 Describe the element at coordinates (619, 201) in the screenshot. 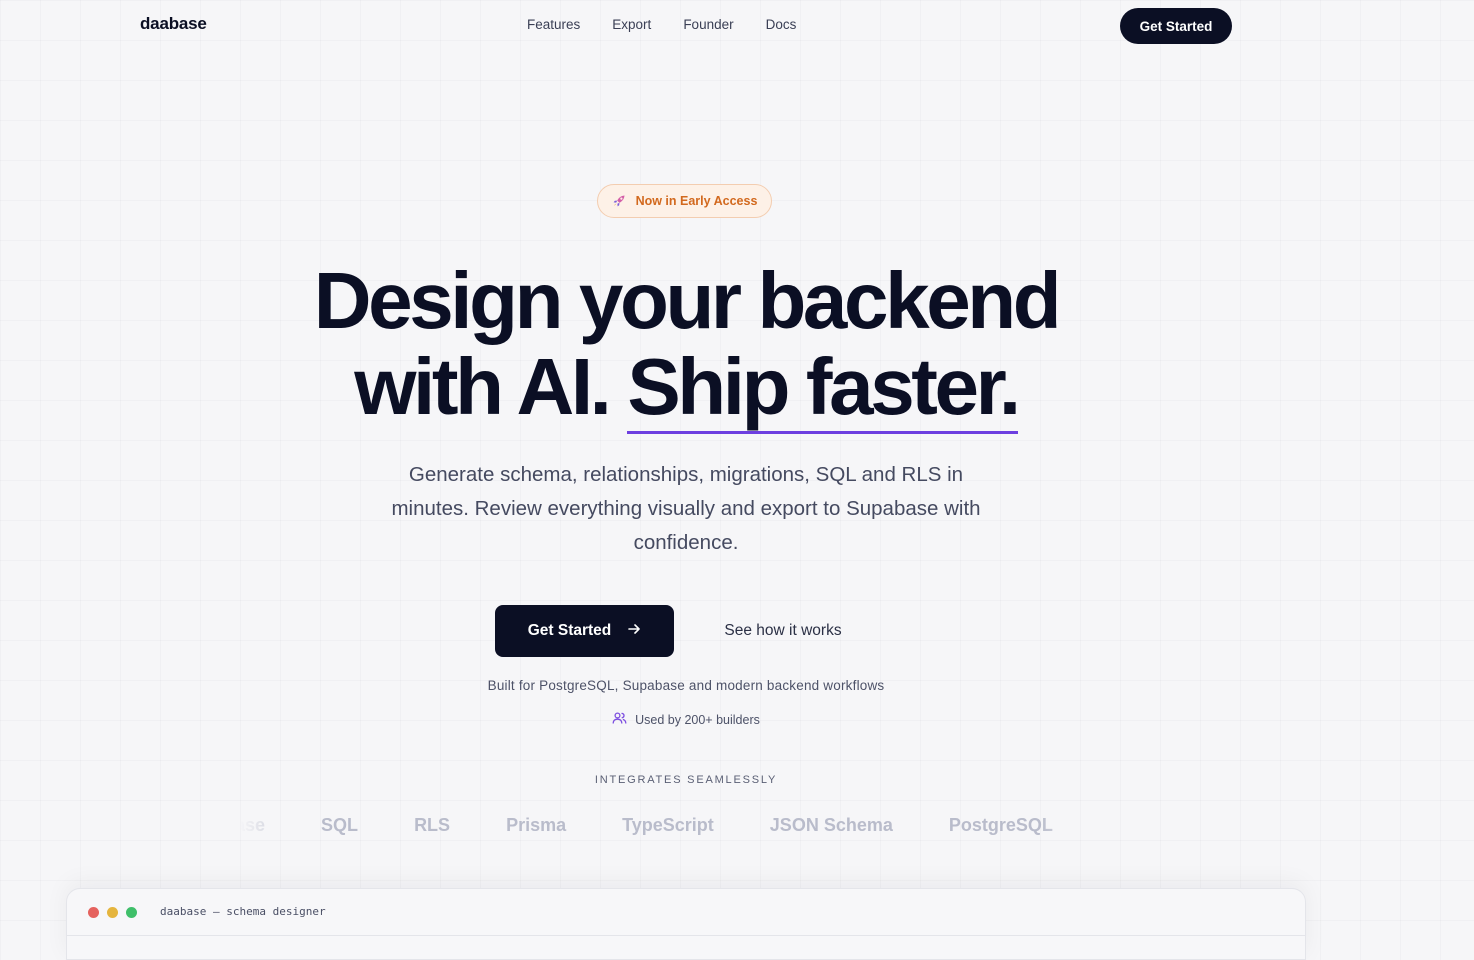

I see `rocket-icon` at that location.